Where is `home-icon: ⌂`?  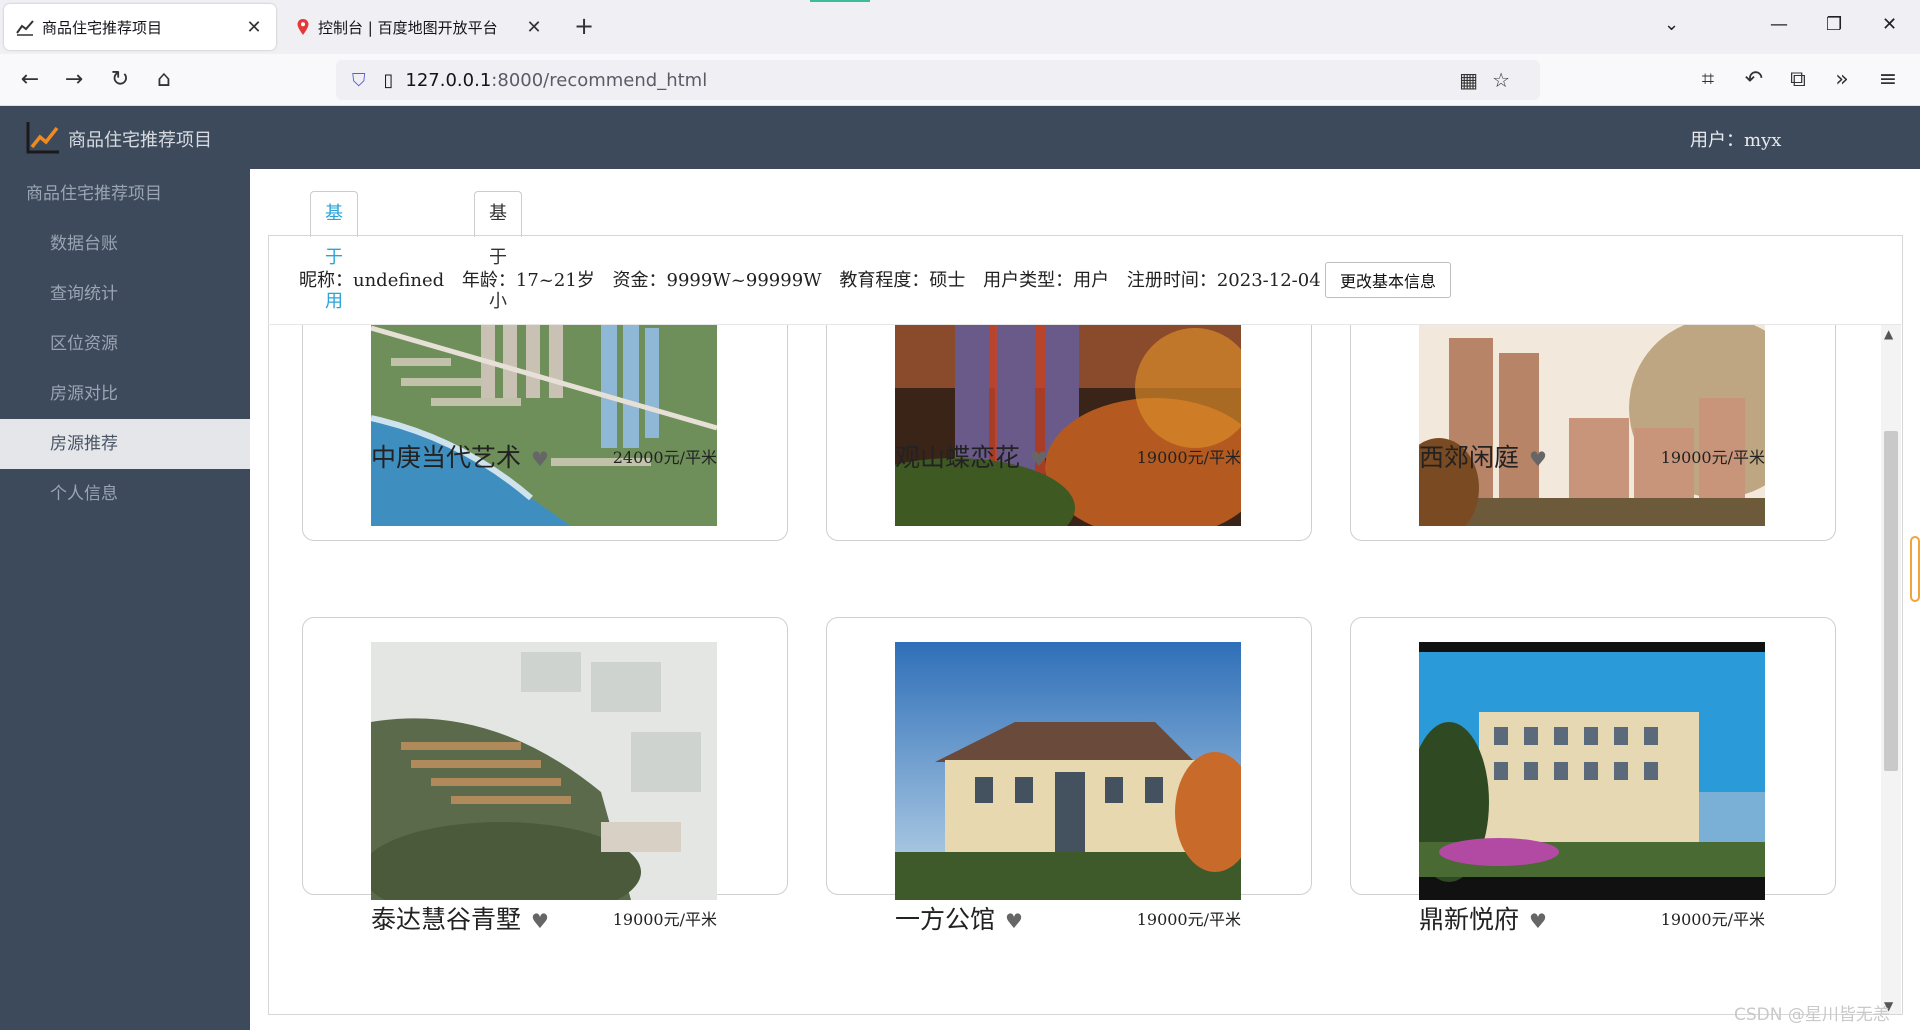
home-icon: ⌂ is located at coordinates (164, 80).